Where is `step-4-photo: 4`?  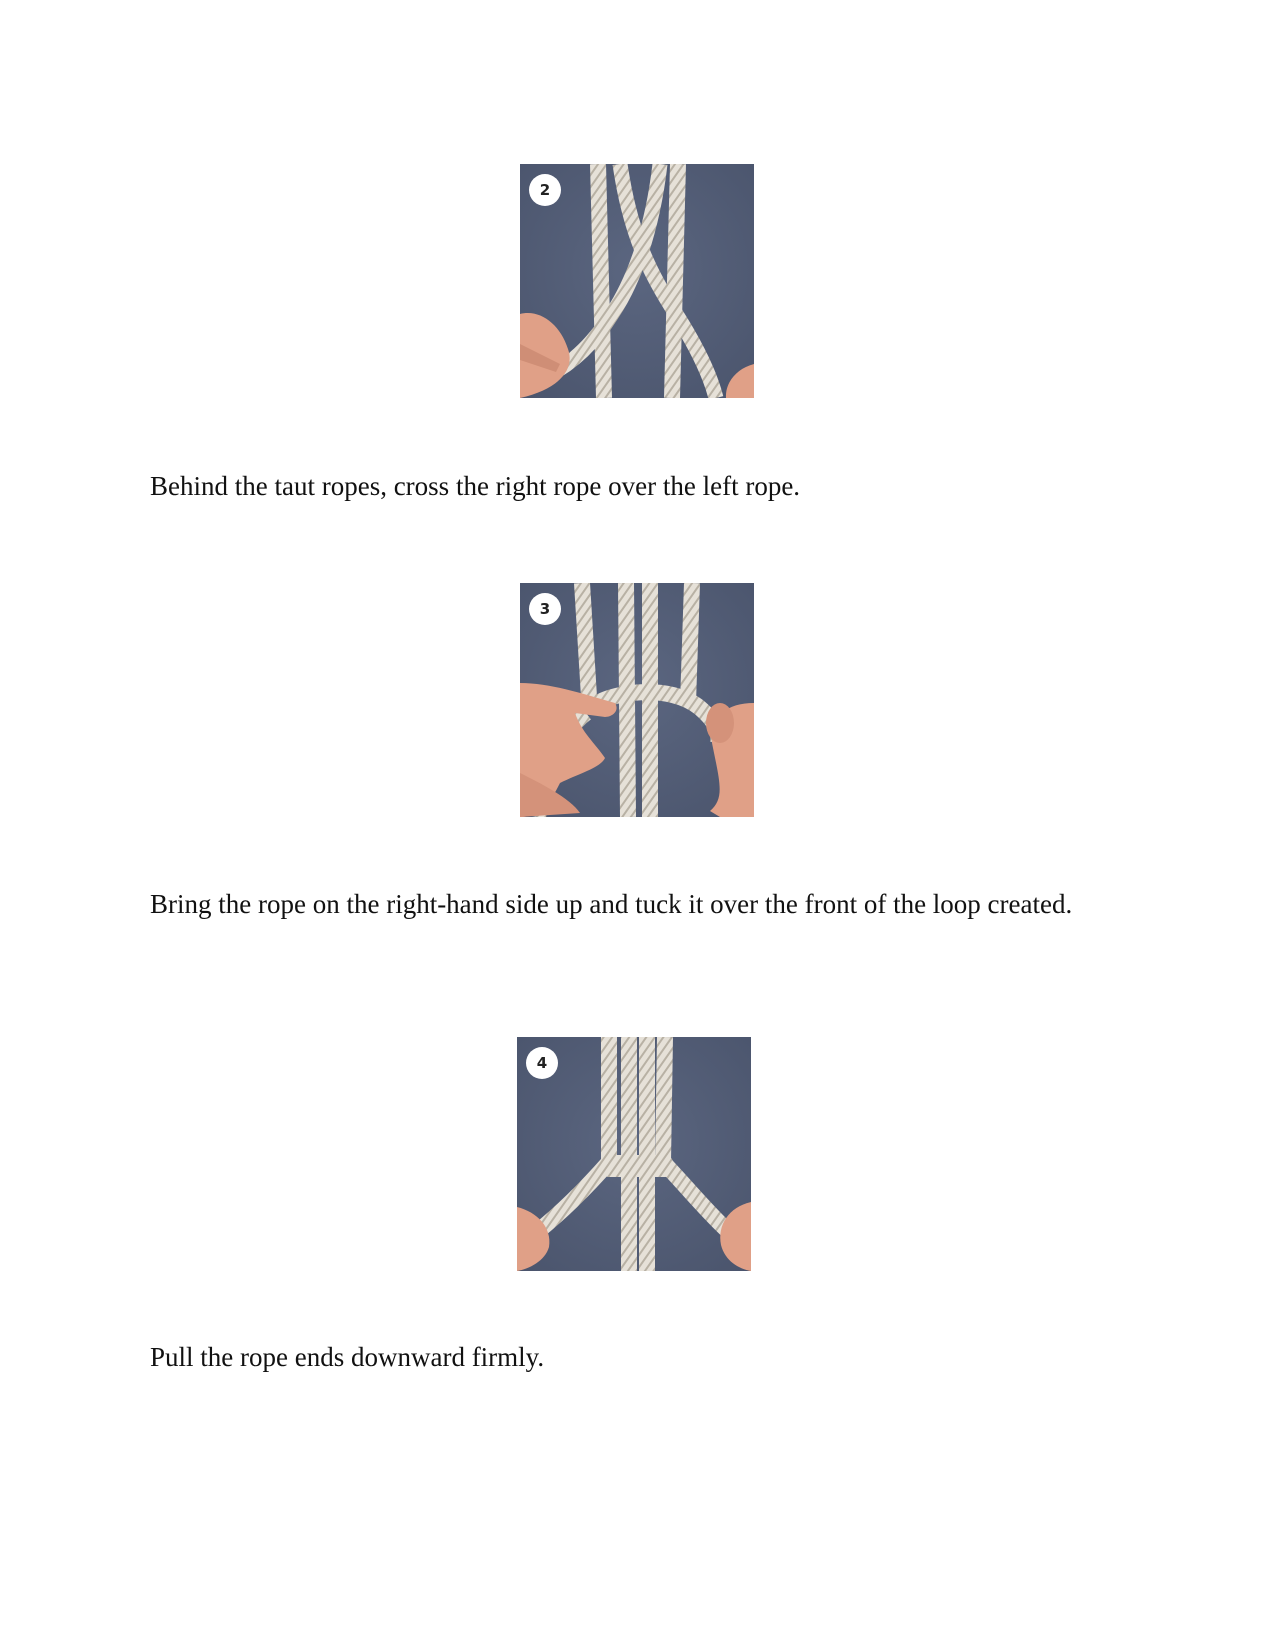
step-4-photo: 4 is located at coordinates (634, 1154).